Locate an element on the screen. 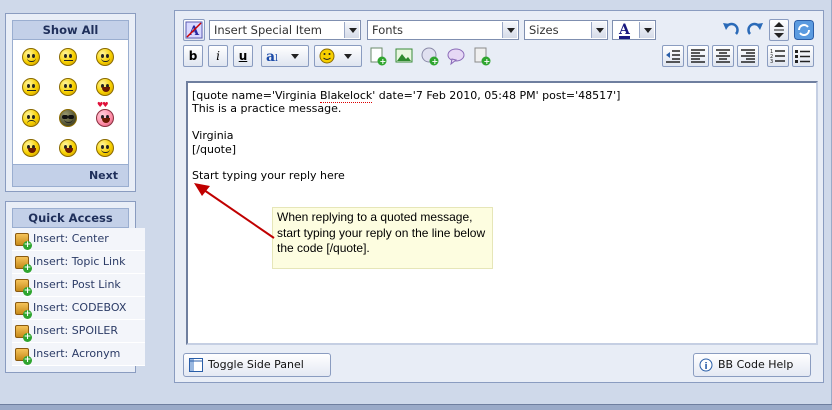  fonts-value: Fonts is located at coordinates (388, 30).